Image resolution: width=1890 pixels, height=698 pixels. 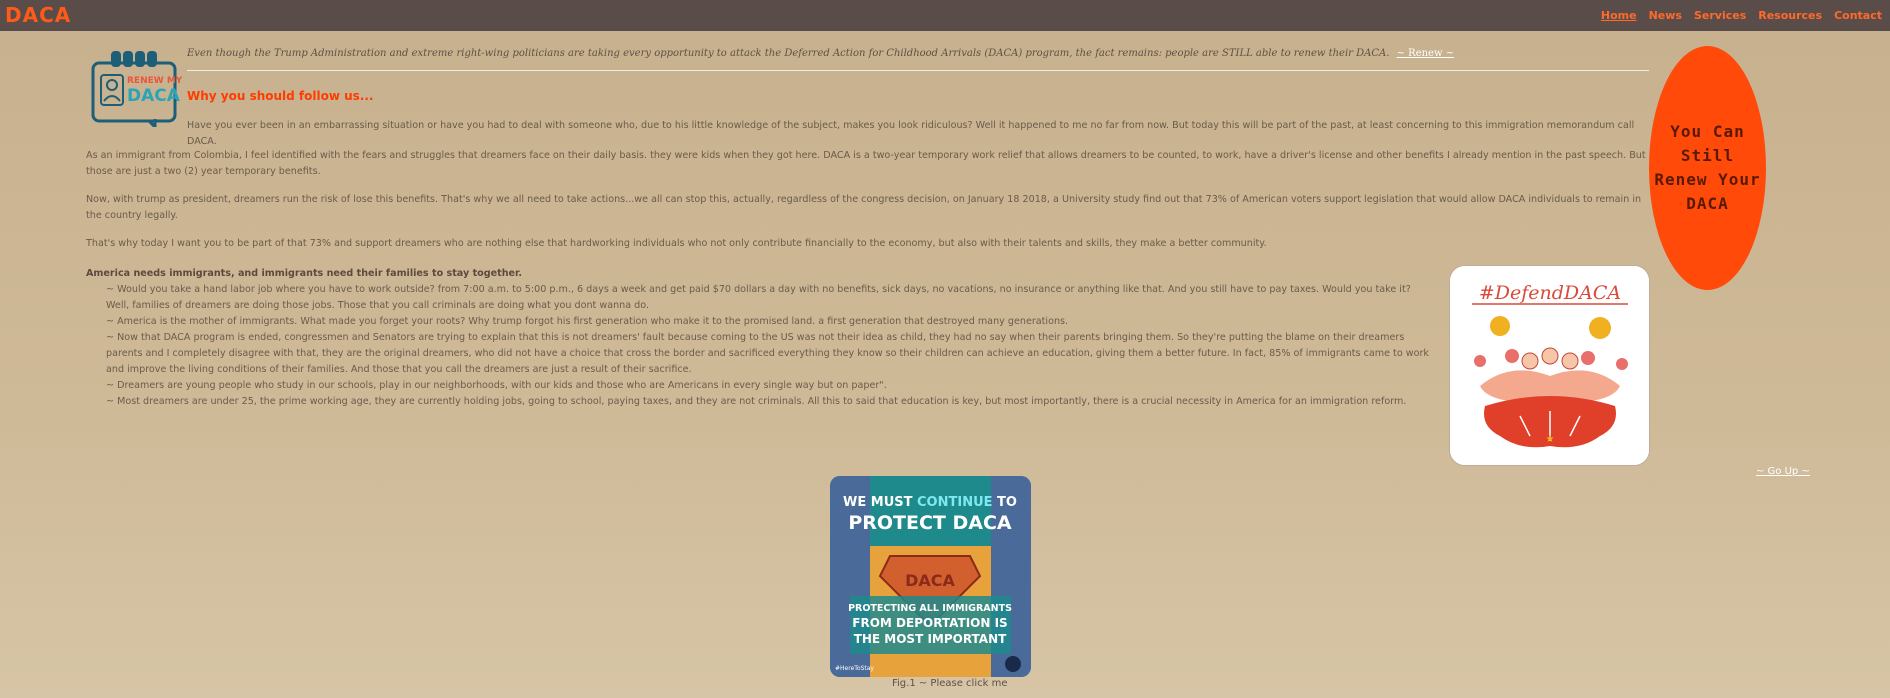 What do you see at coordinates (154, 81) in the screenshot?
I see `svg-text: RENEW MY` at bounding box center [154, 81].